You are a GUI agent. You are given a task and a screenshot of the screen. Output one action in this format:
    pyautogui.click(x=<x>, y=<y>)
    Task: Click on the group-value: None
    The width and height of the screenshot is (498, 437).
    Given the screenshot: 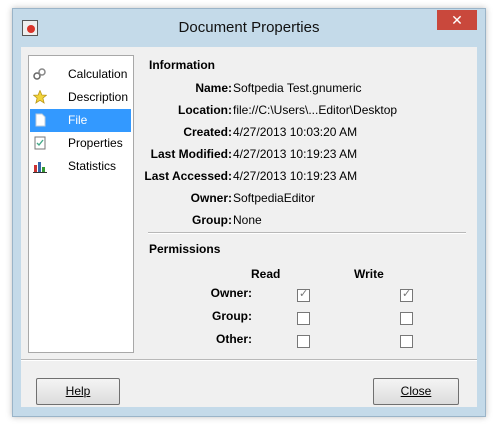 What is the action you would take?
    pyautogui.click(x=247, y=220)
    